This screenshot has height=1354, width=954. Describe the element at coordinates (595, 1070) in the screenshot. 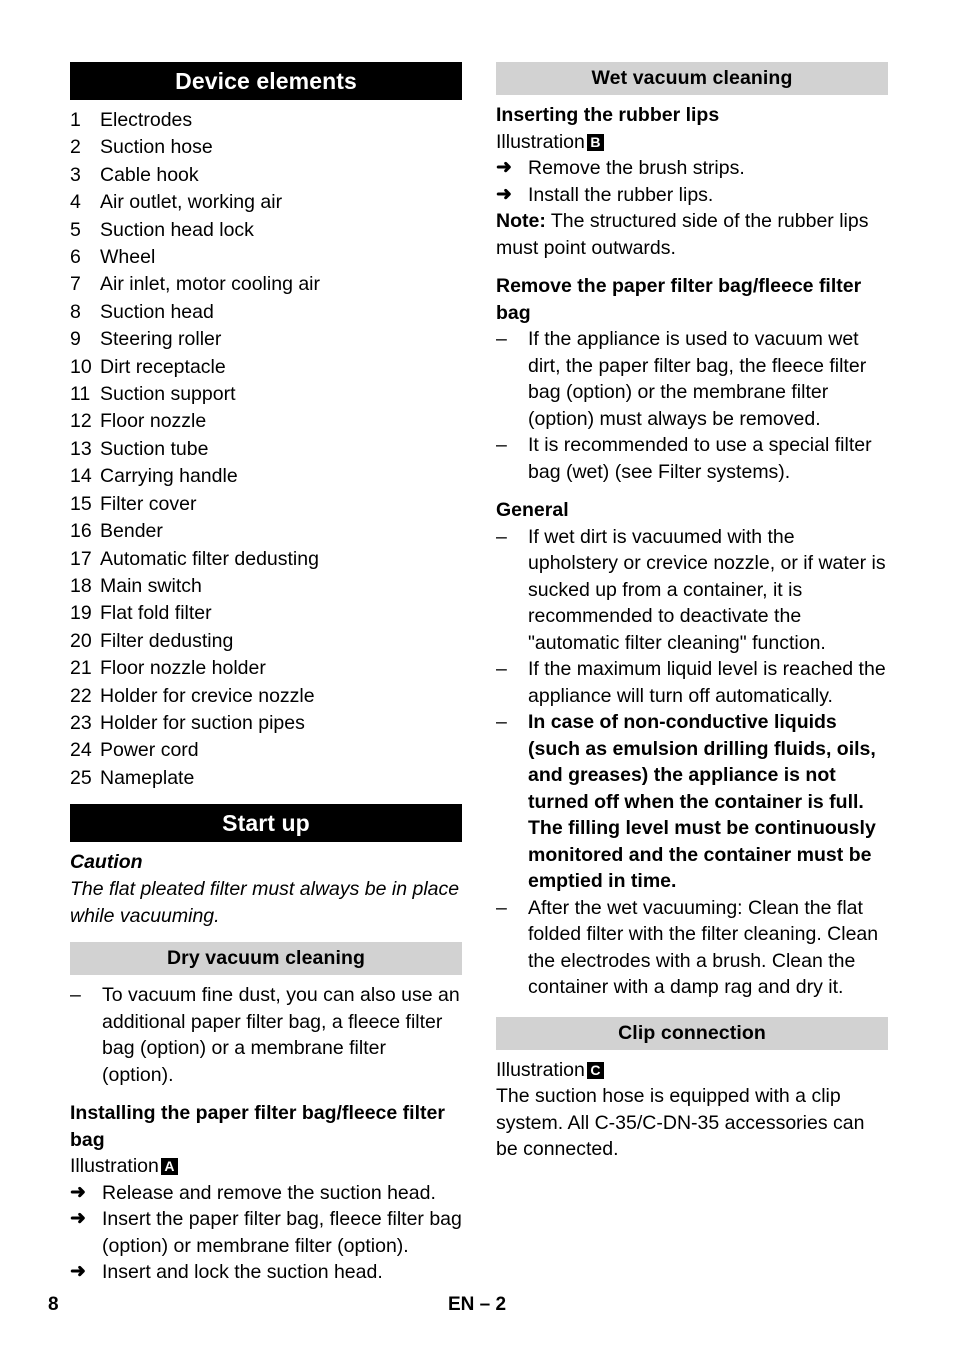

I see `illustration-badge-c: C` at that location.